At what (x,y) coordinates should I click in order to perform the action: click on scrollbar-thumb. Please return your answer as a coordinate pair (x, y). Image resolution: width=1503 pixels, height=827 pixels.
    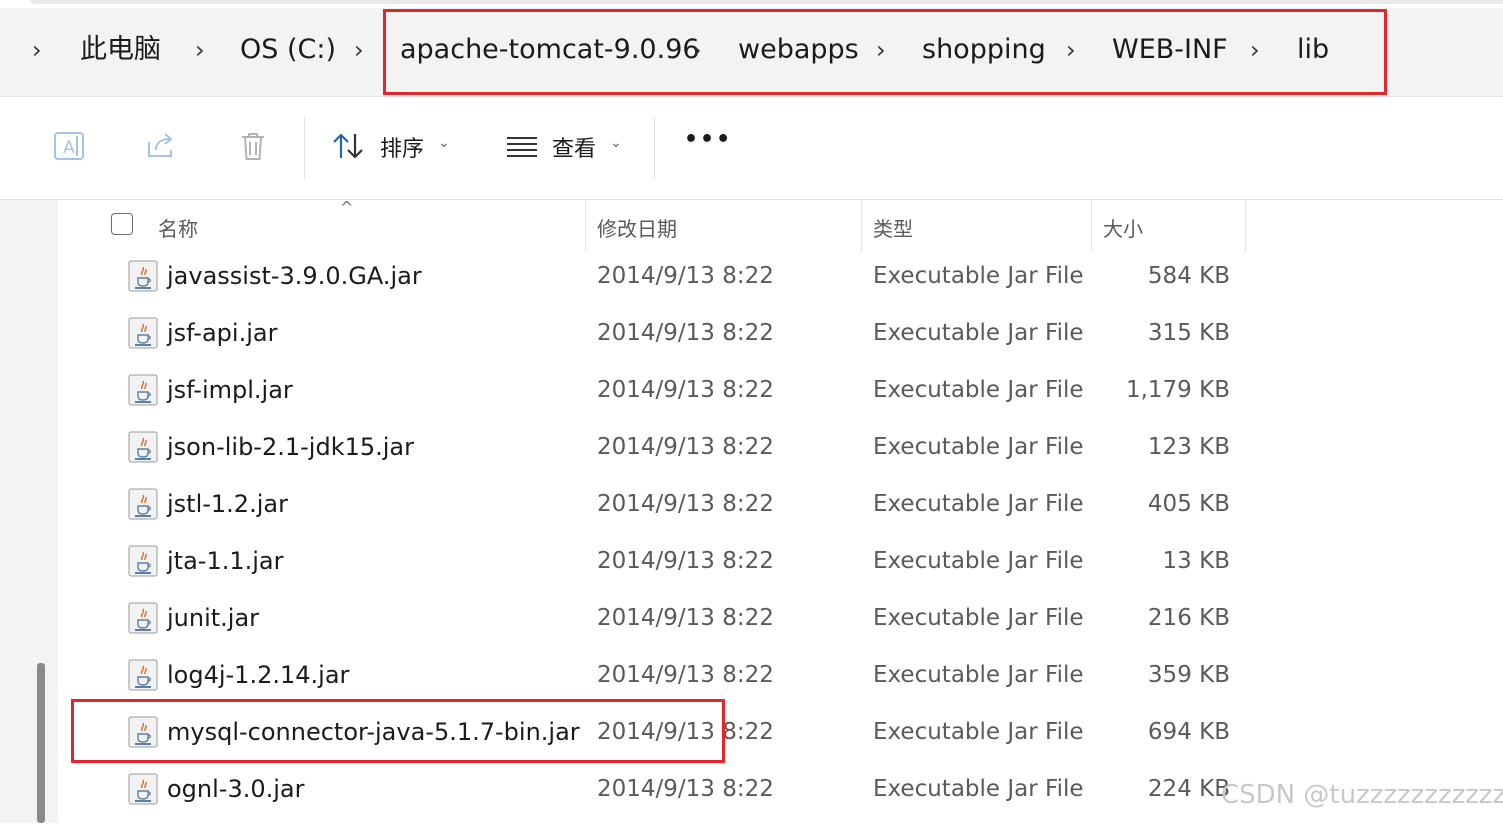
    Looking at the image, I should click on (41, 743).